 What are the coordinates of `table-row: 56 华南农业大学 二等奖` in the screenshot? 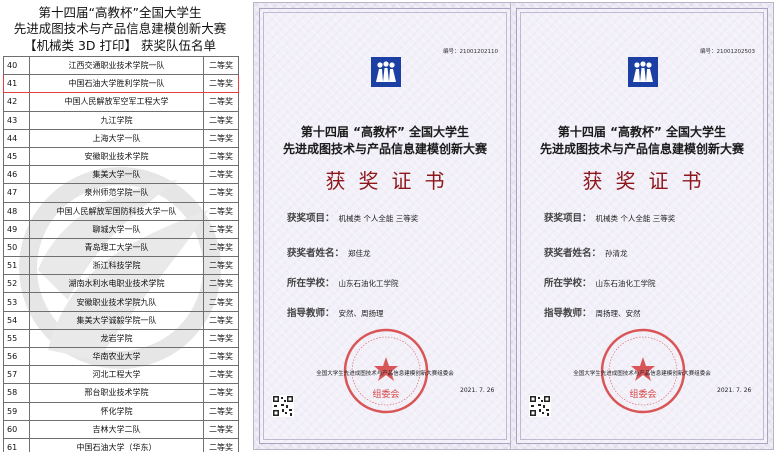 It's located at (121, 356).